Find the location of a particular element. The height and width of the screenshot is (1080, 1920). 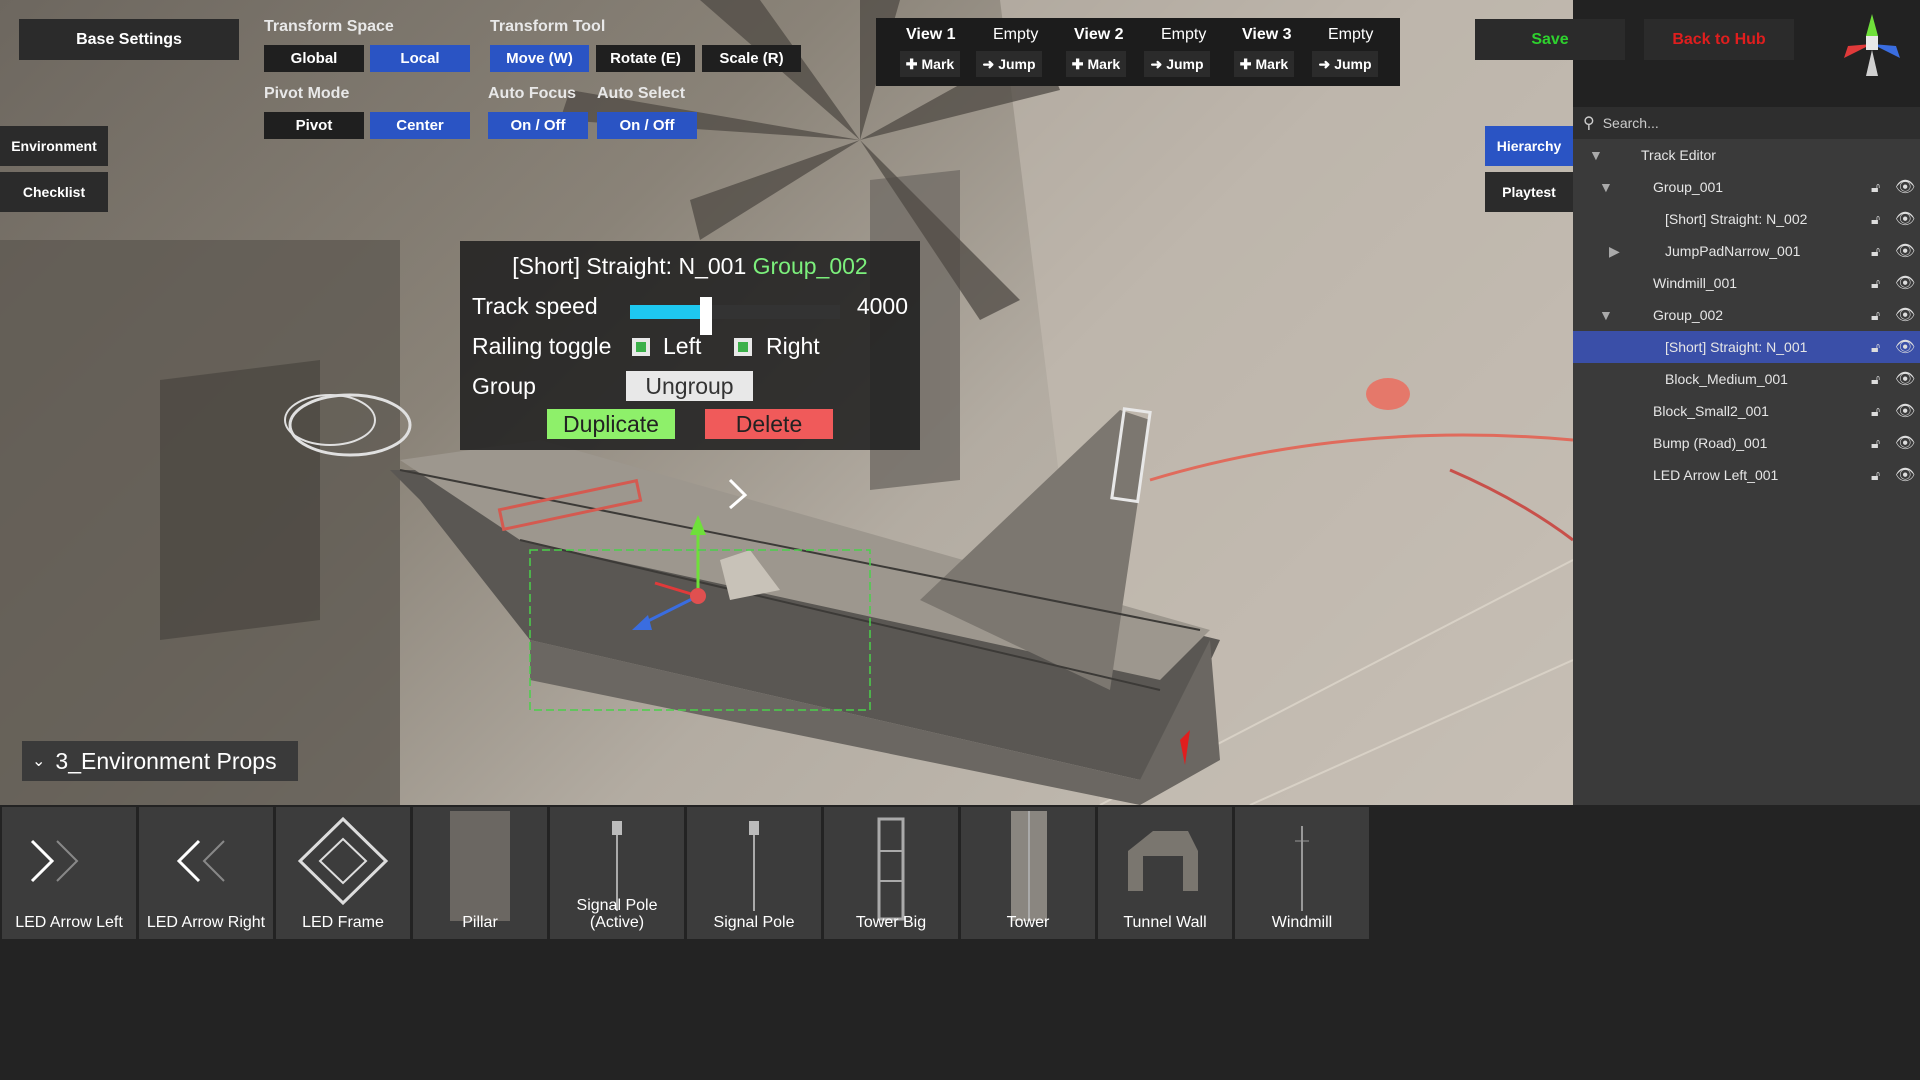

prop-tile: Tower Big is located at coordinates (891, 873).